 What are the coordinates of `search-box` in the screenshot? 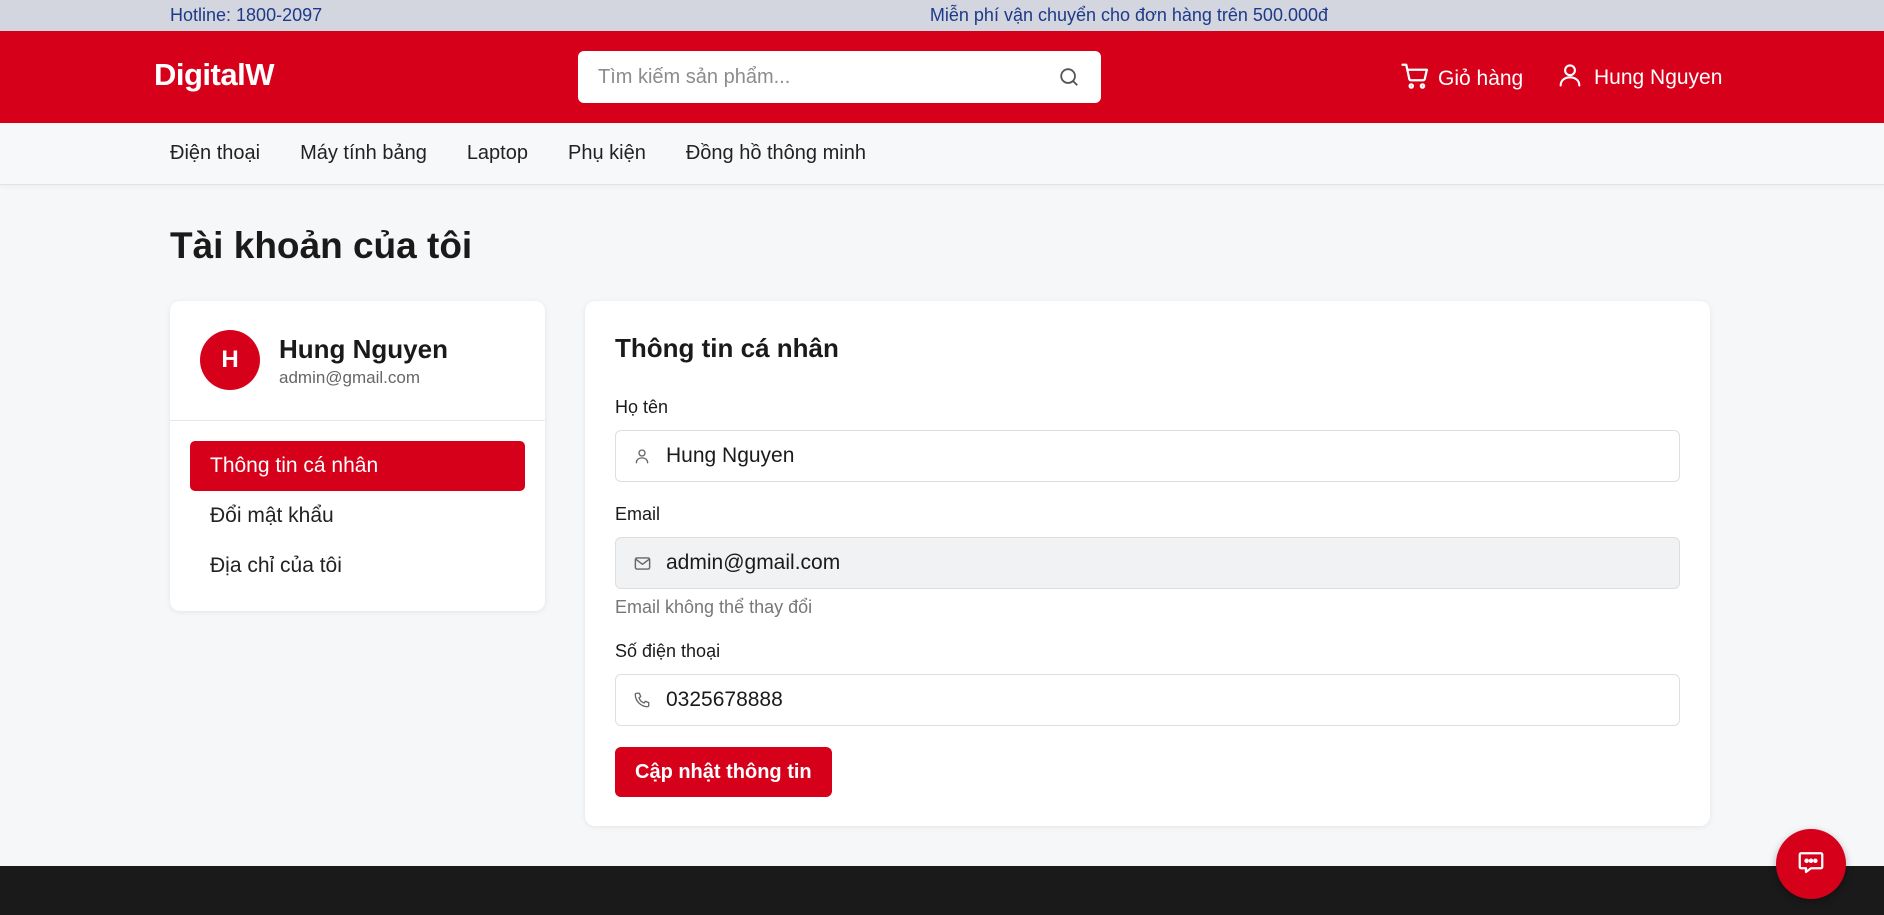 It's located at (839, 77).